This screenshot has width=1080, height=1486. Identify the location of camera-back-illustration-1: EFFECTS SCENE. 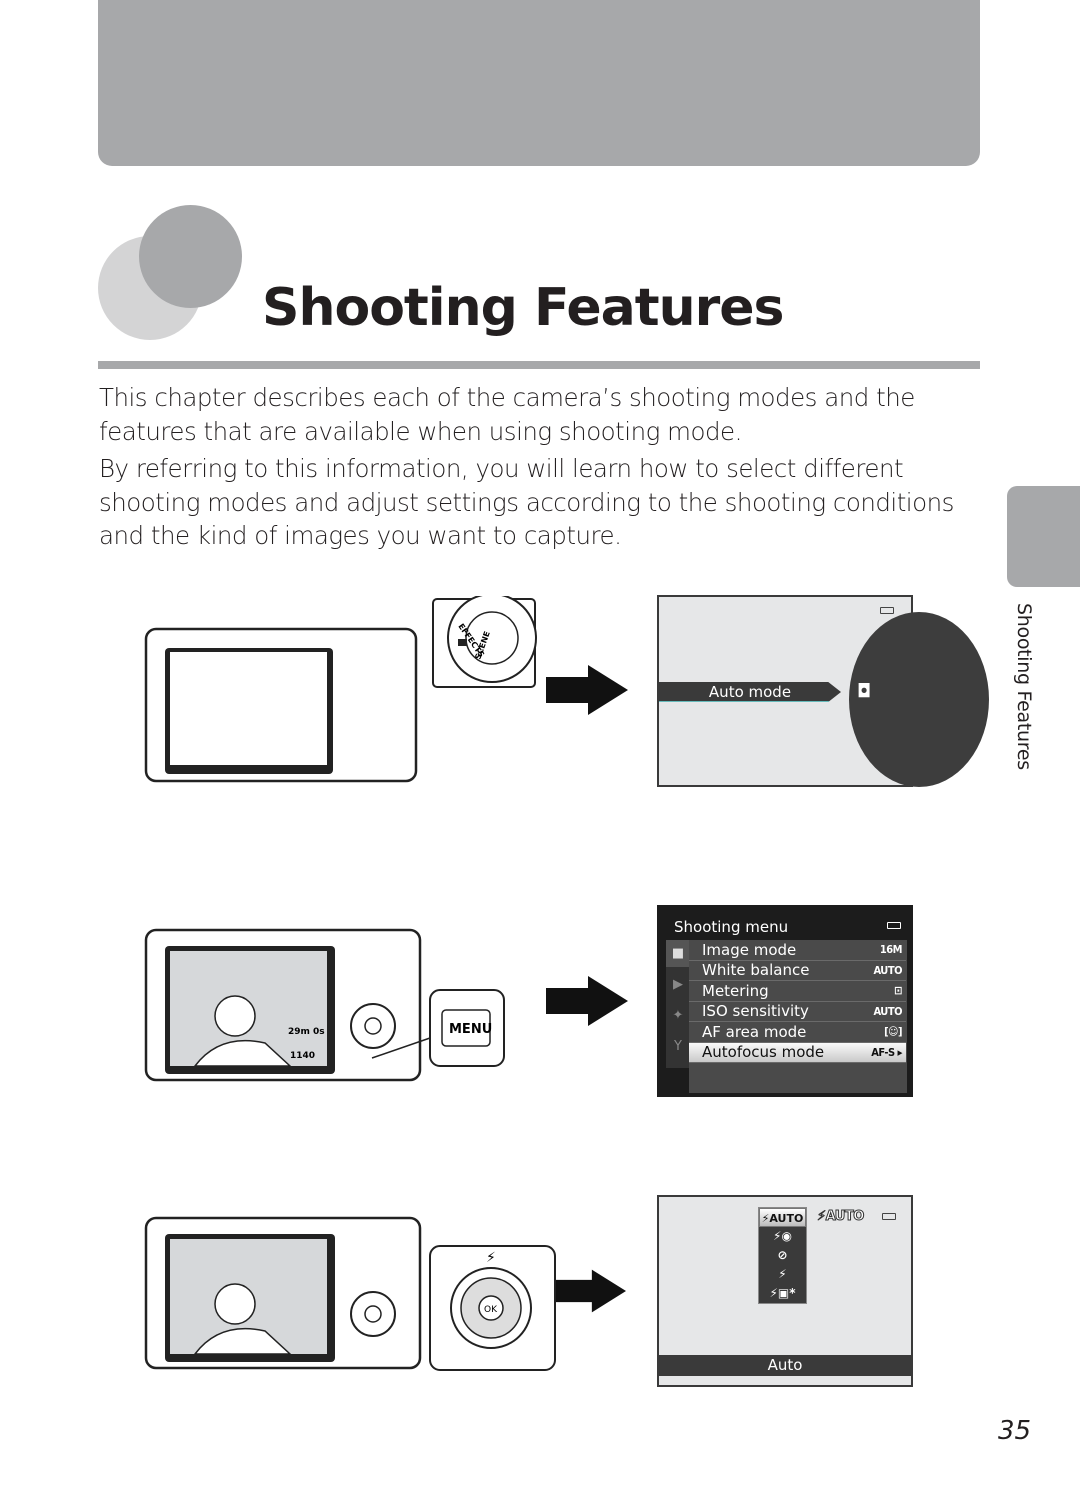
(340, 689).